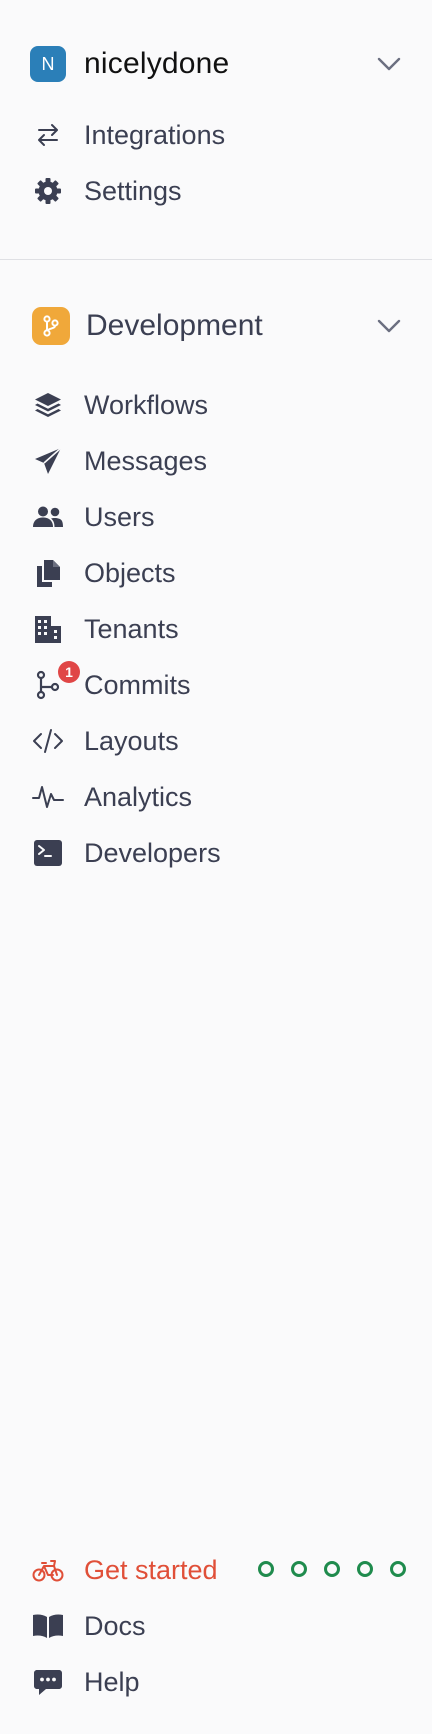 The height and width of the screenshot is (1734, 432). What do you see at coordinates (155, 134) in the screenshot?
I see `nav-label: Integrations` at bounding box center [155, 134].